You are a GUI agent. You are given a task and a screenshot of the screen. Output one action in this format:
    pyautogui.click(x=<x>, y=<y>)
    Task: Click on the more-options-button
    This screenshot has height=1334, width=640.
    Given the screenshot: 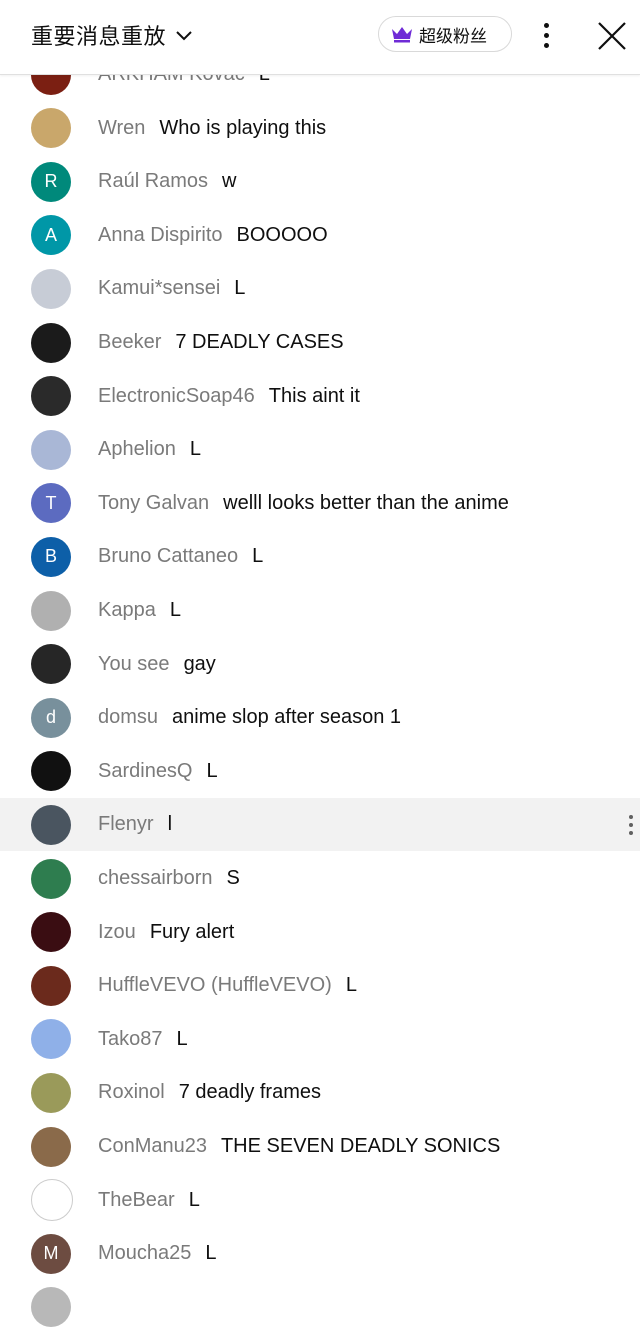 What is the action you would take?
    pyautogui.click(x=546, y=35)
    